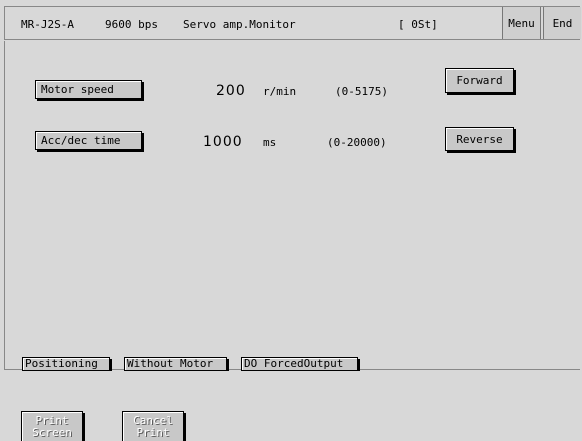 This screenshot has height=441, width=582. Describe the element at coordinates (153, 426) in the screenshot. I see `cancel-print-button: Cancel Print` at that location.